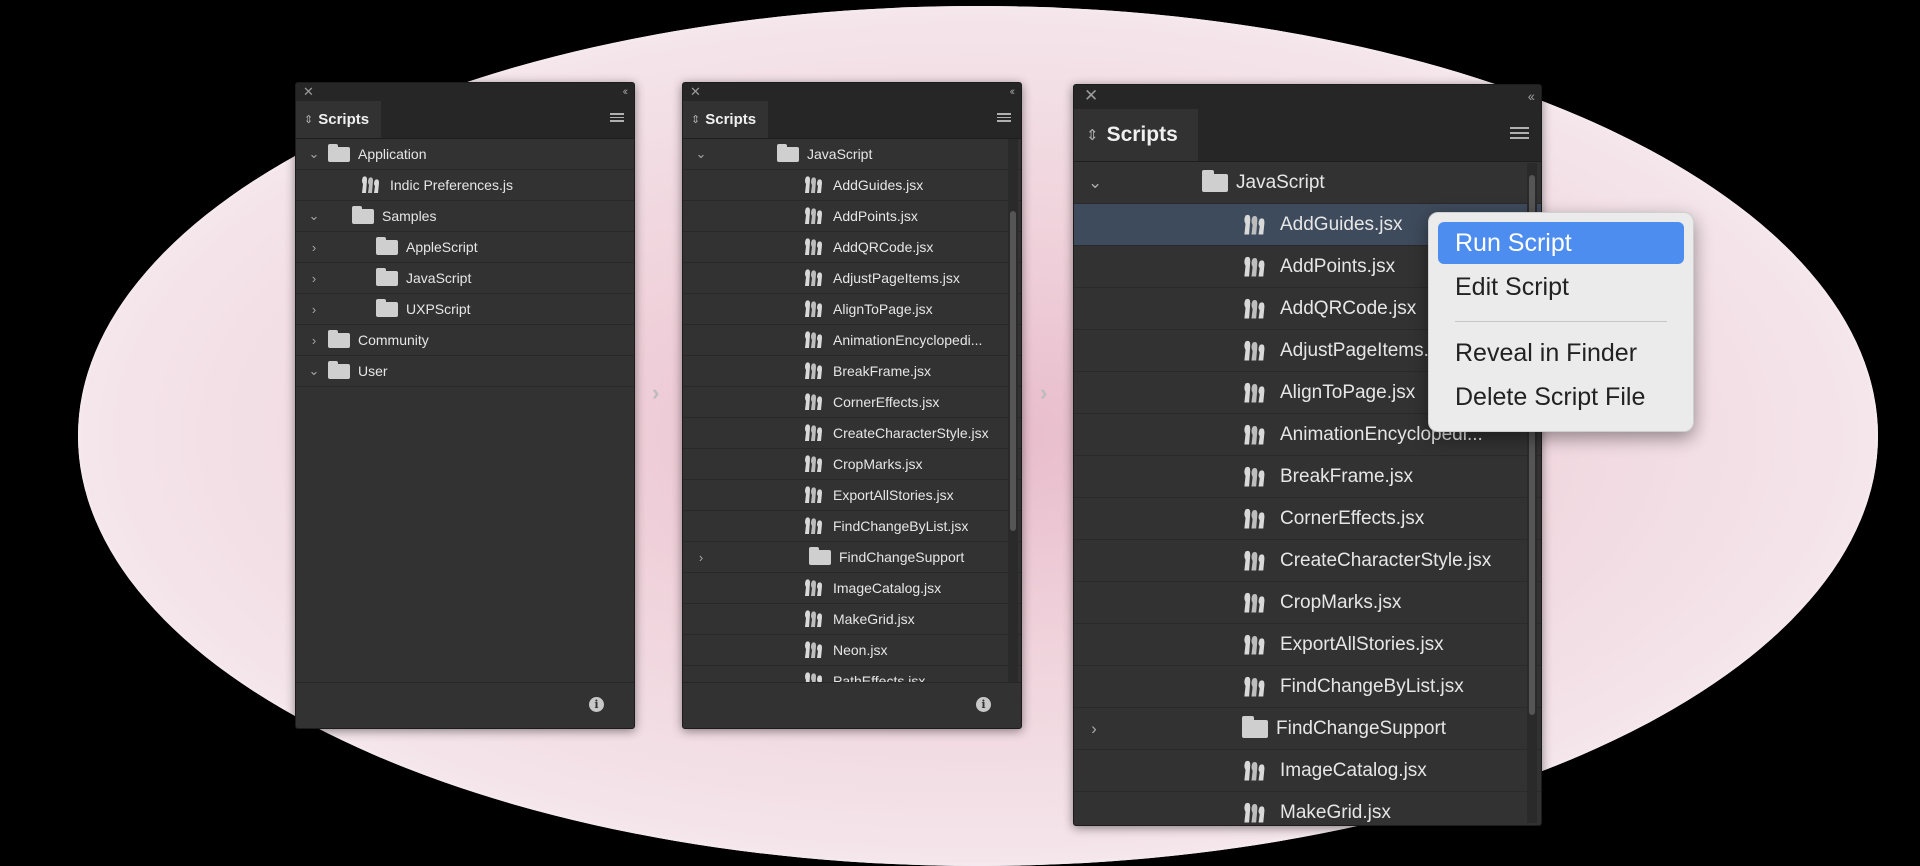  I want to click on step-arrow-icon: ›, so click(656, 392).